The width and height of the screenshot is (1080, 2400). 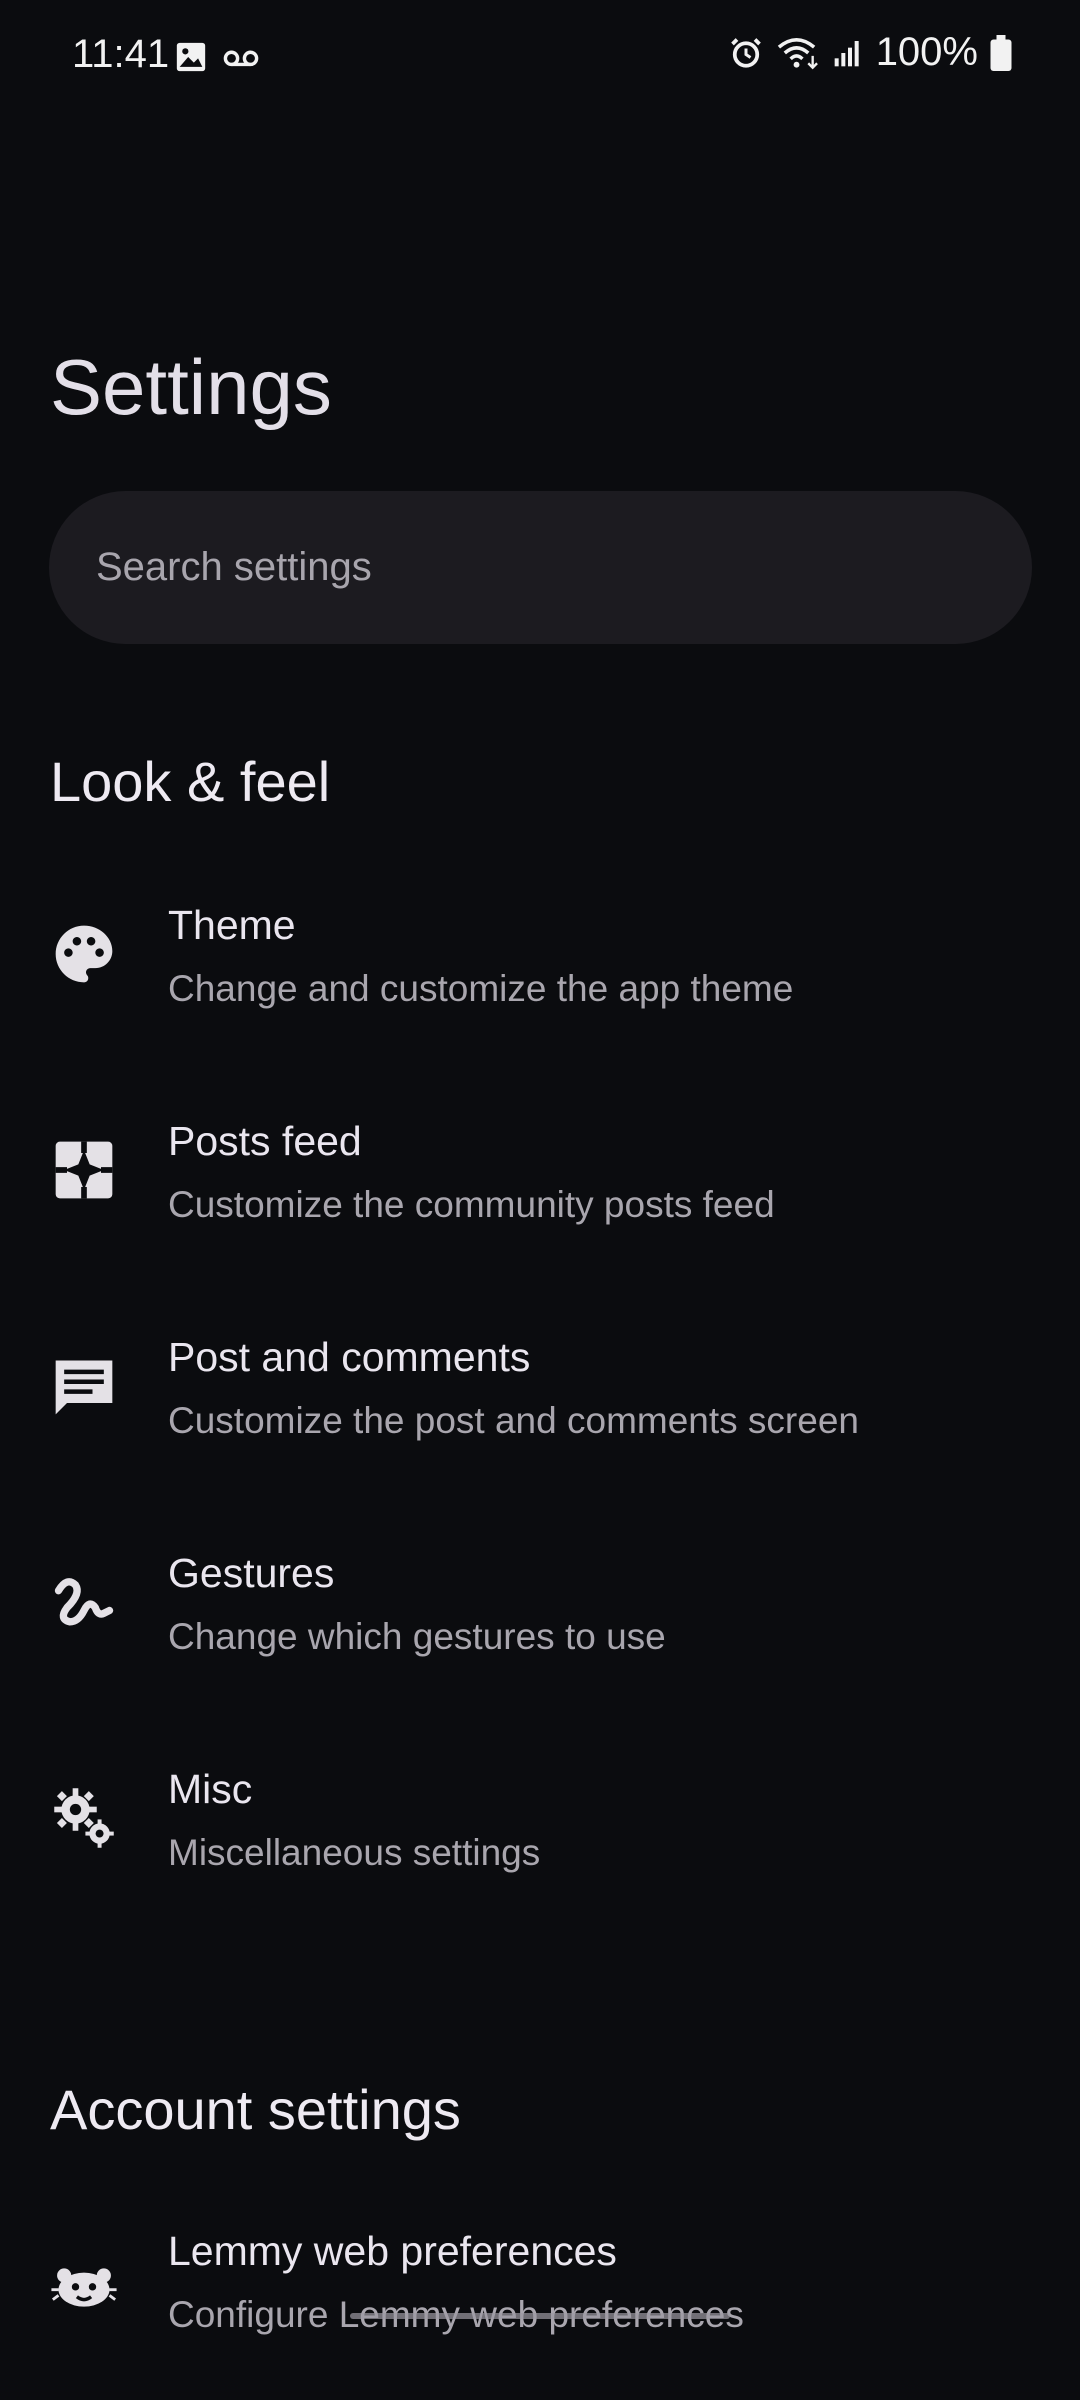 I want to click on setting-item-gestures: Gestures Change which gestures to use, so click(x=540, y=1618).